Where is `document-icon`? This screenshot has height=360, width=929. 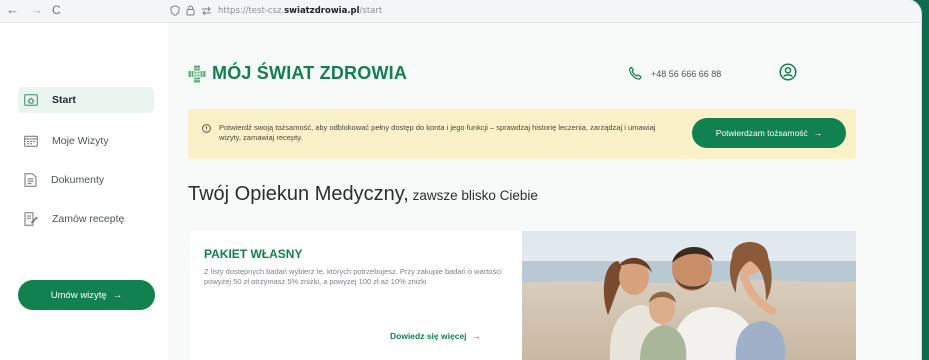 document-icon is located at coordinates (30, 180).